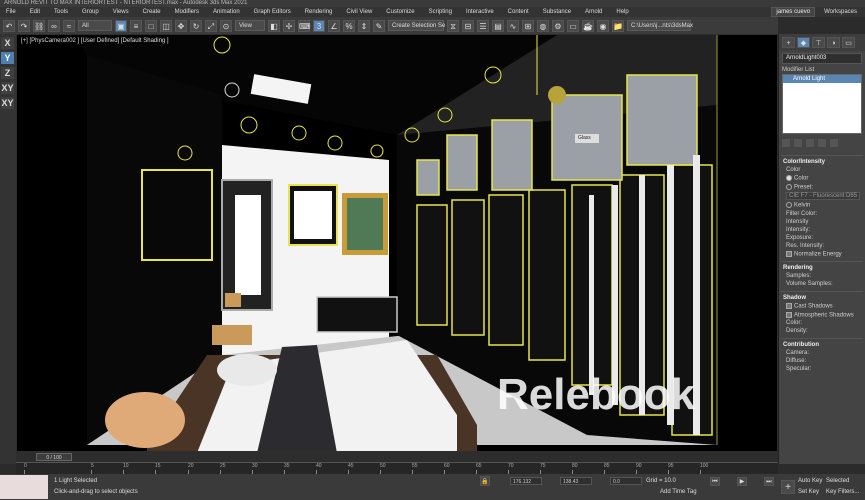 This screenshot has width=865, height=500. Describe the element at coordinates (7, 103) in the screenshot. I see `axis-xy-alt-button: XY` at that location.